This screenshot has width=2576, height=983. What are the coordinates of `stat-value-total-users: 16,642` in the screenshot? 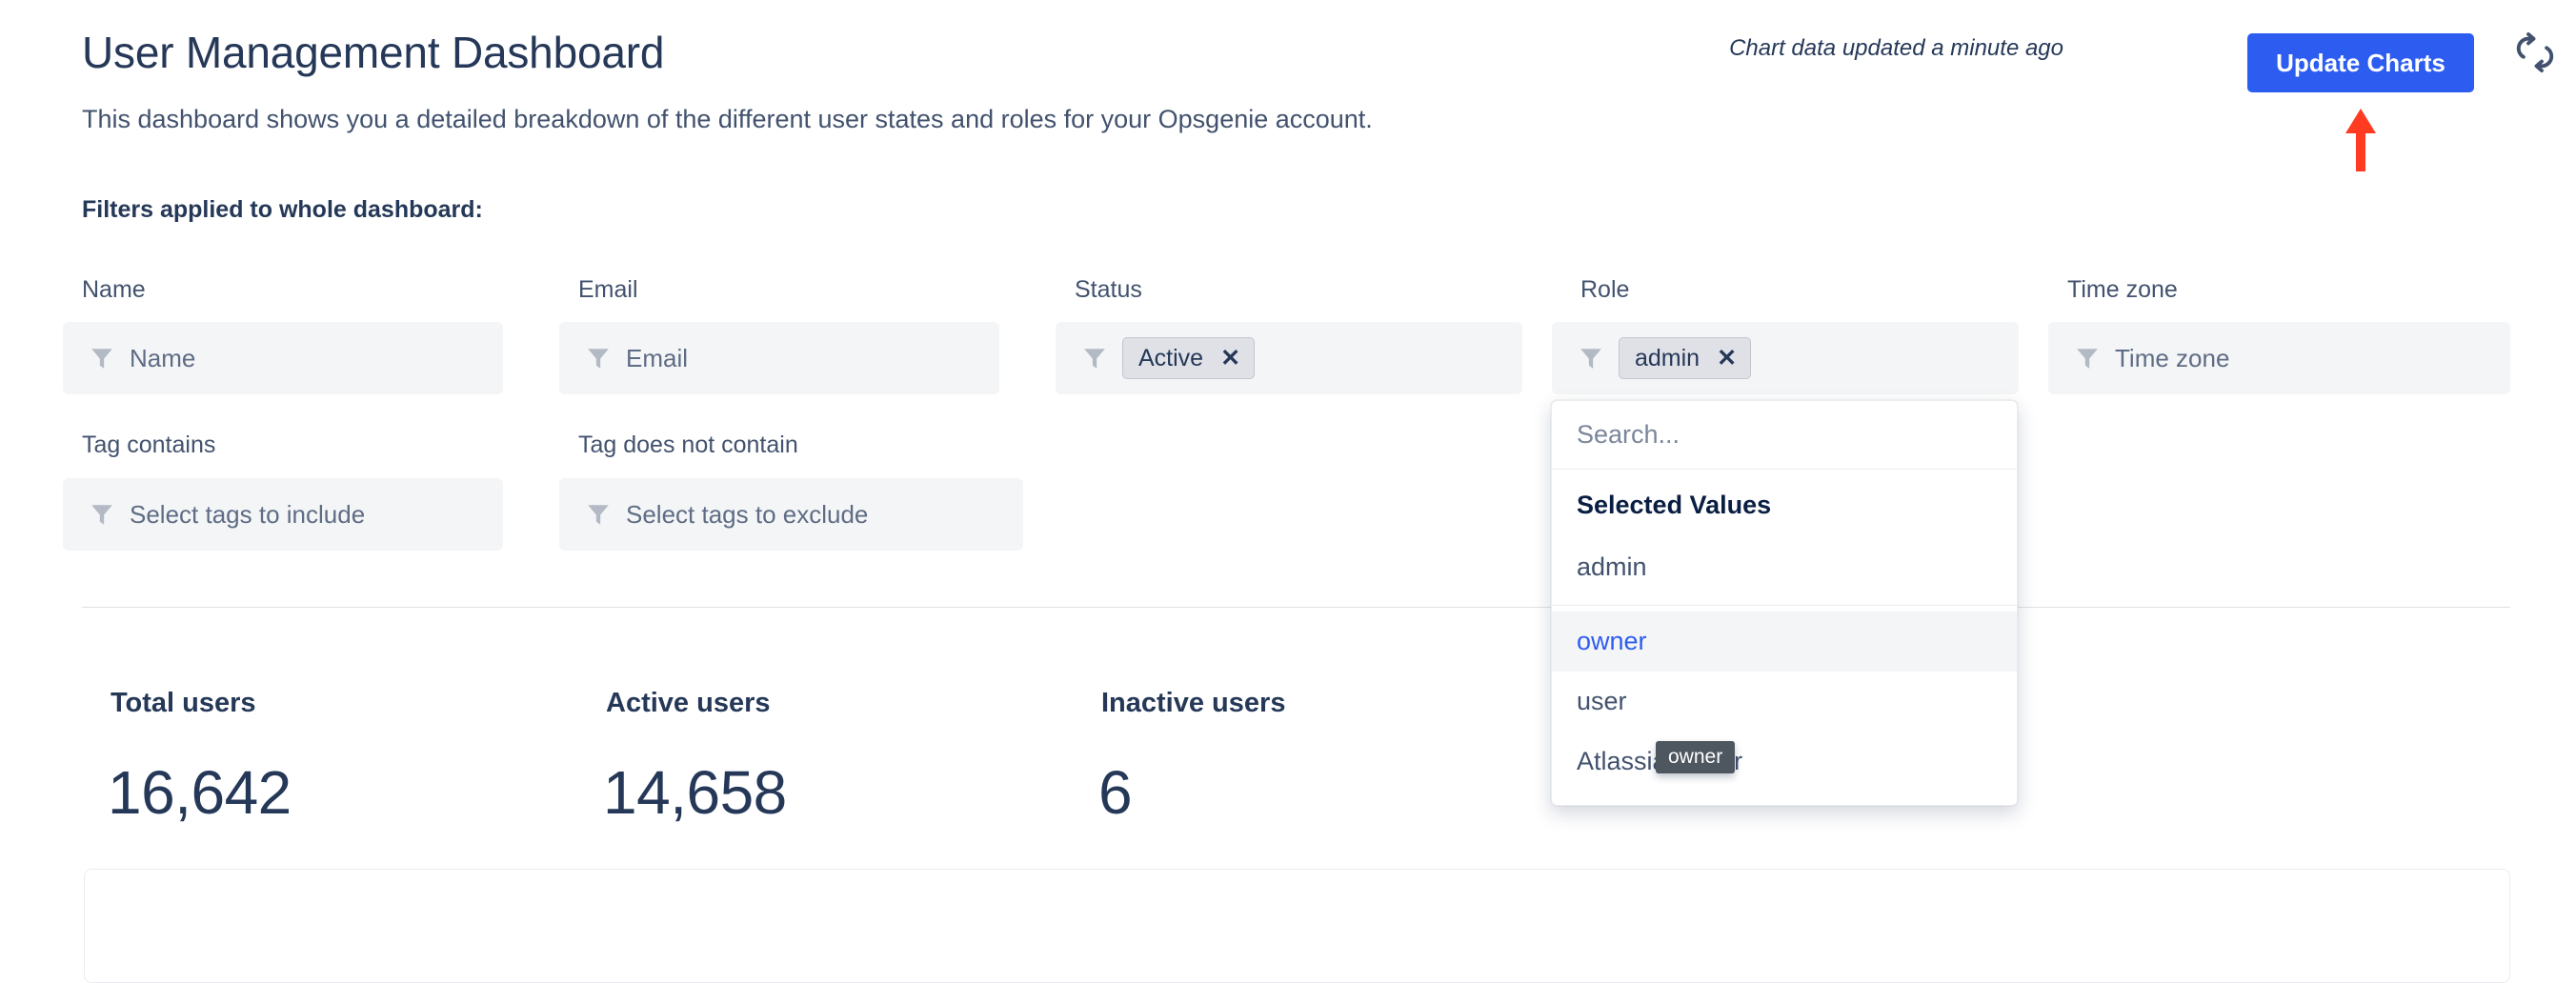 It's located at (200, 792).